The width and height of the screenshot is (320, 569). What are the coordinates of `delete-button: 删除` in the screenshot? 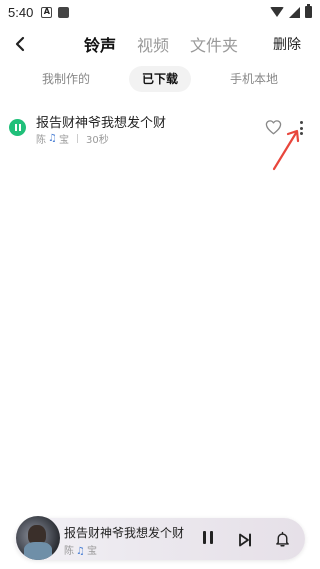 It's located at (287, 44).